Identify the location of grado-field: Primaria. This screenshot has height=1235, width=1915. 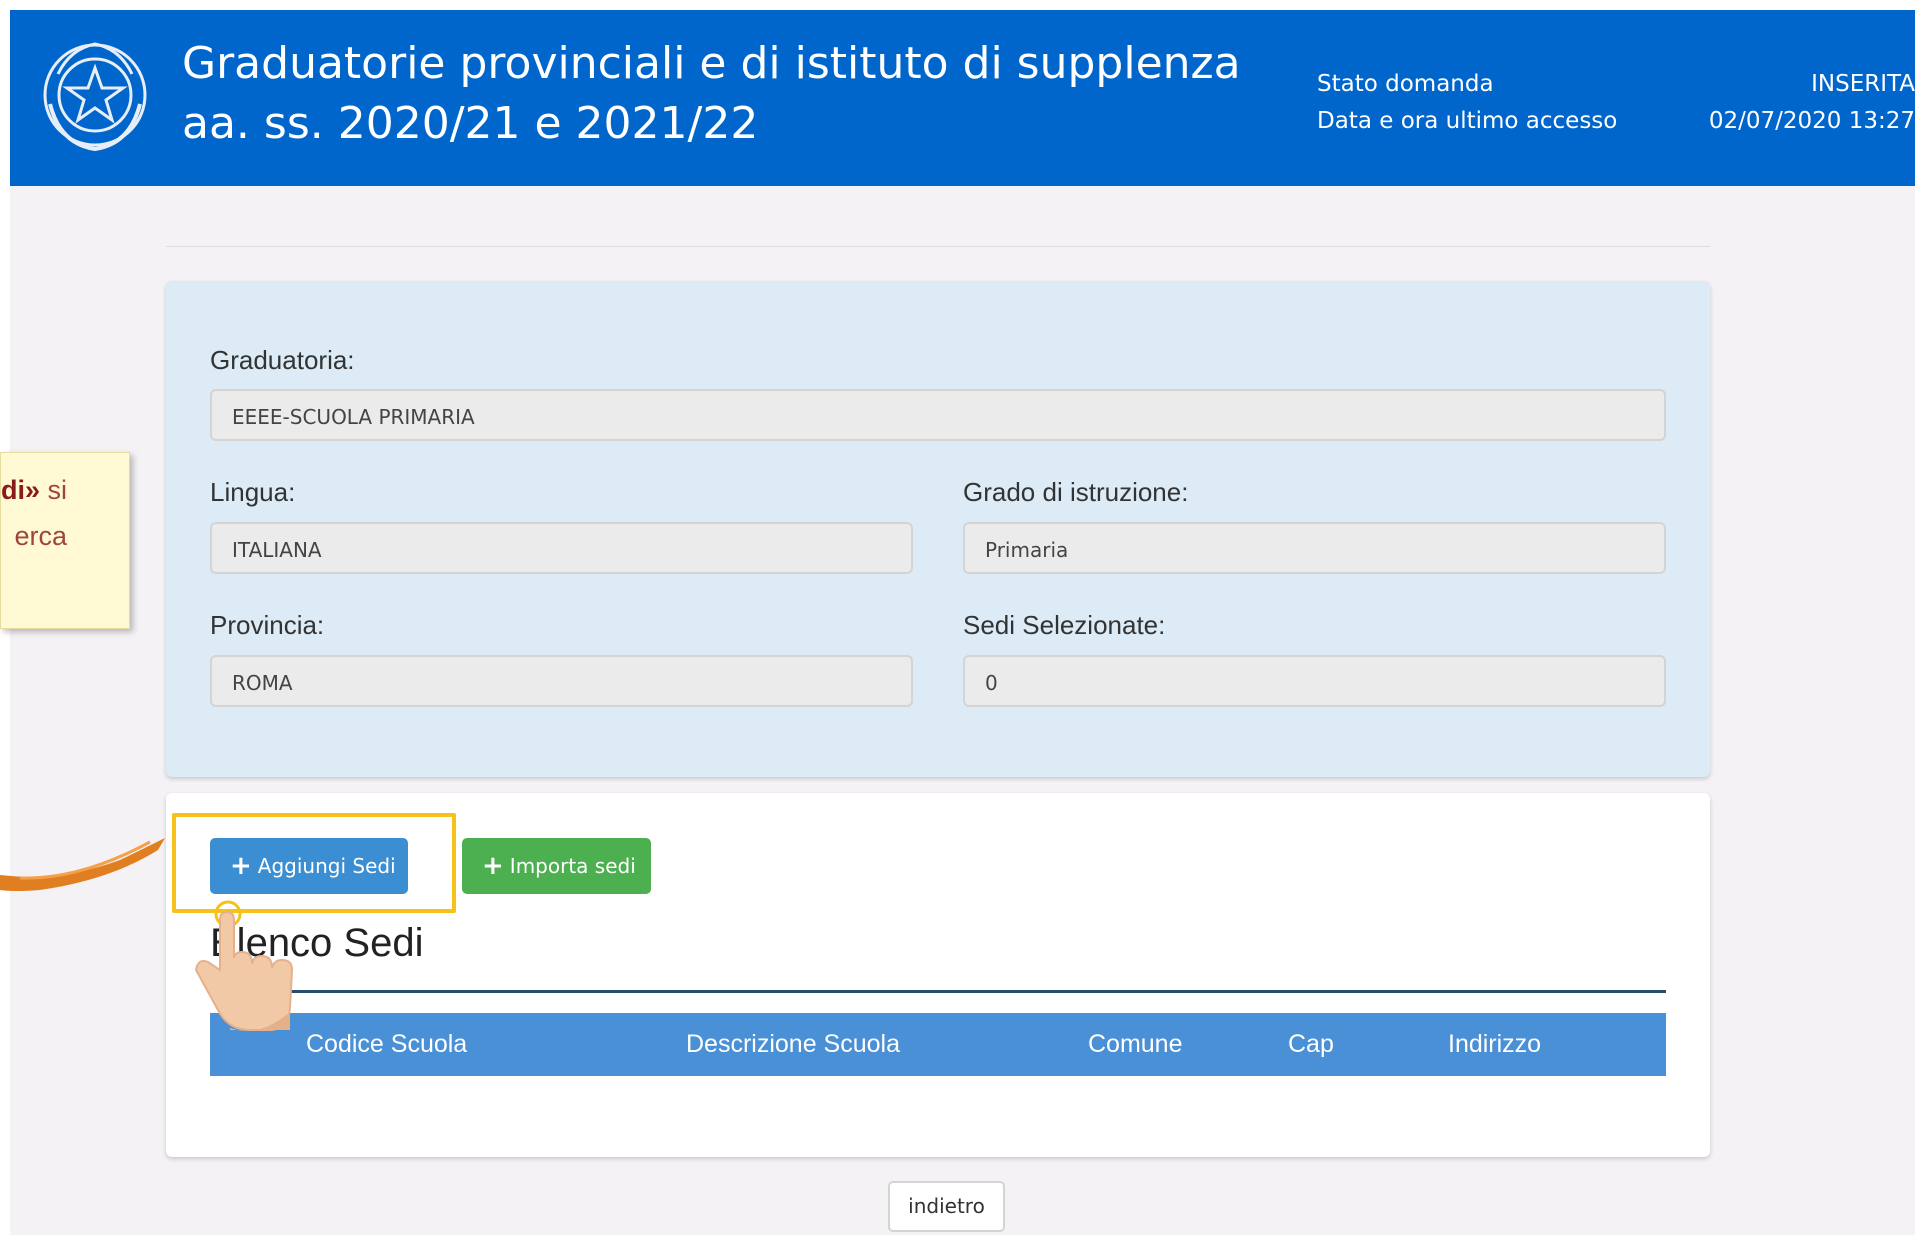
(1314, 548).